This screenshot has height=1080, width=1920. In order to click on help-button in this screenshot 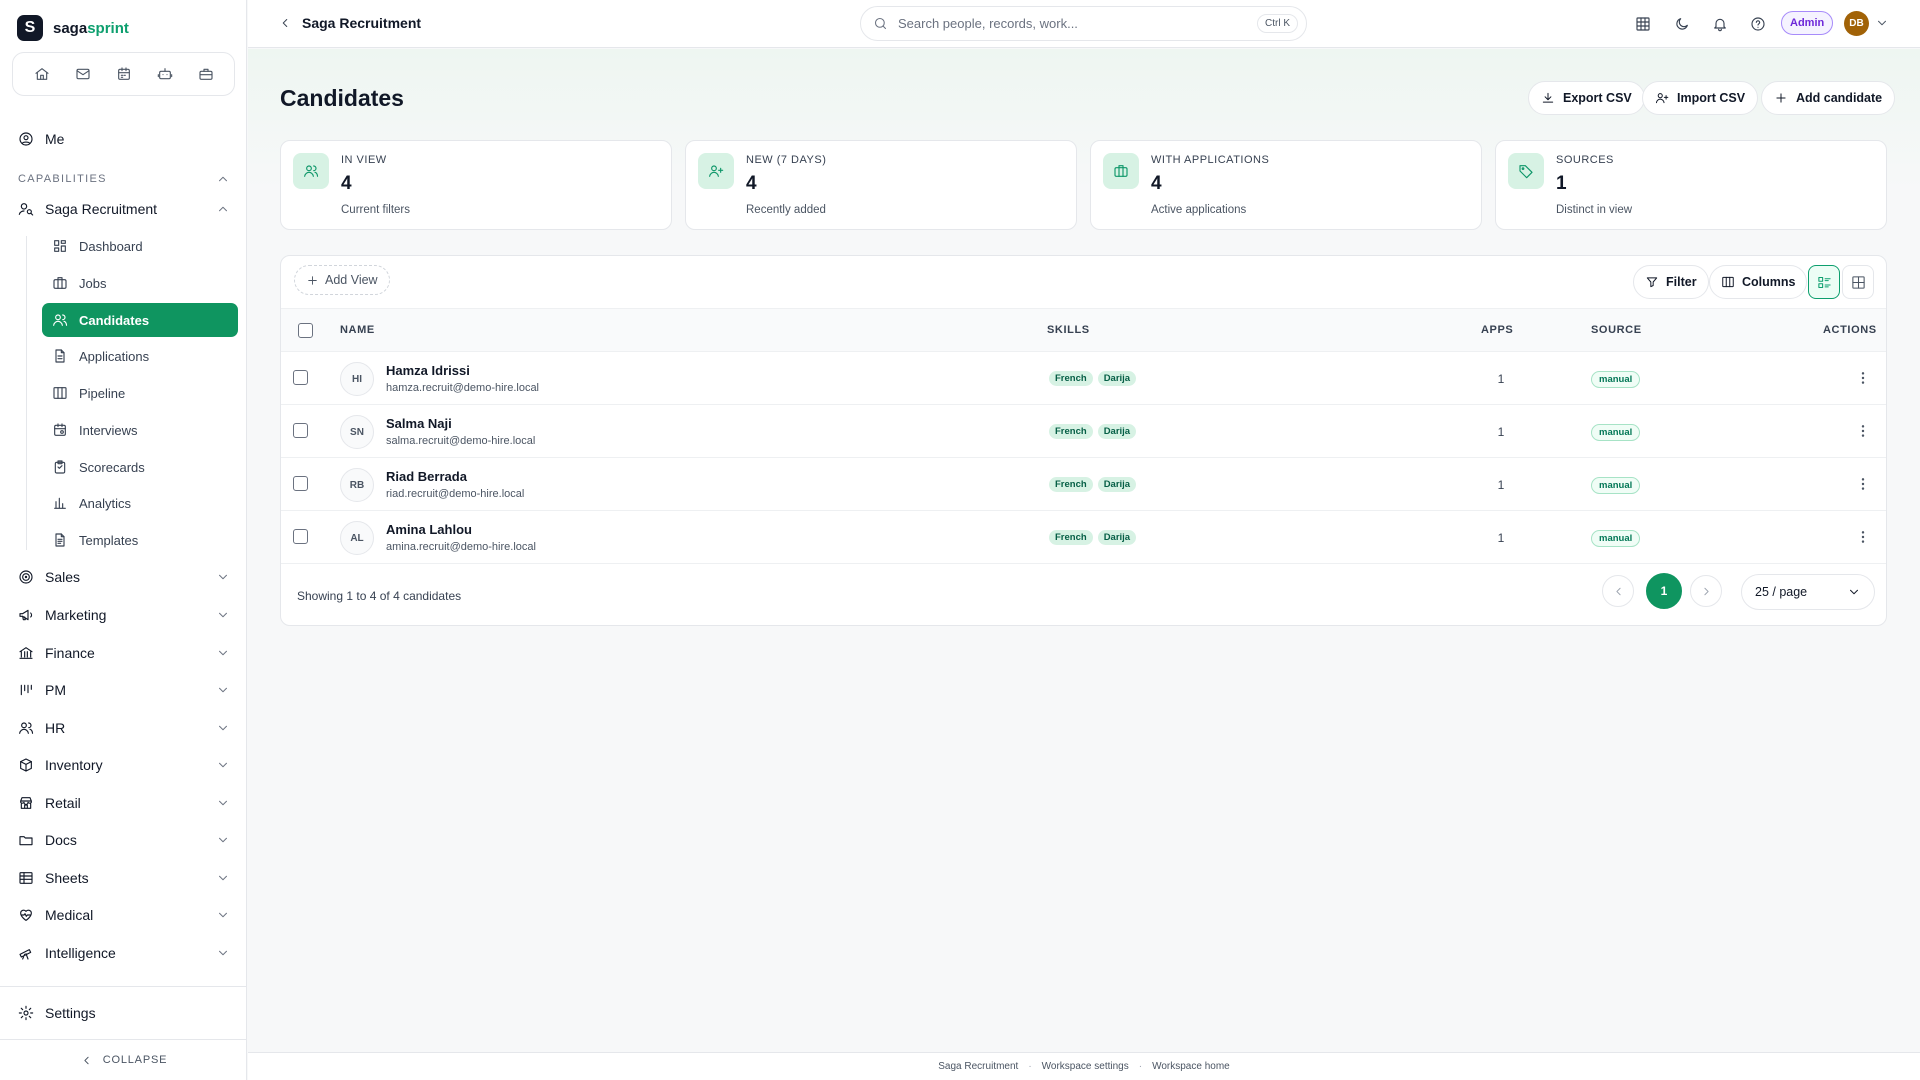, I will do `click(1758, 24)`.